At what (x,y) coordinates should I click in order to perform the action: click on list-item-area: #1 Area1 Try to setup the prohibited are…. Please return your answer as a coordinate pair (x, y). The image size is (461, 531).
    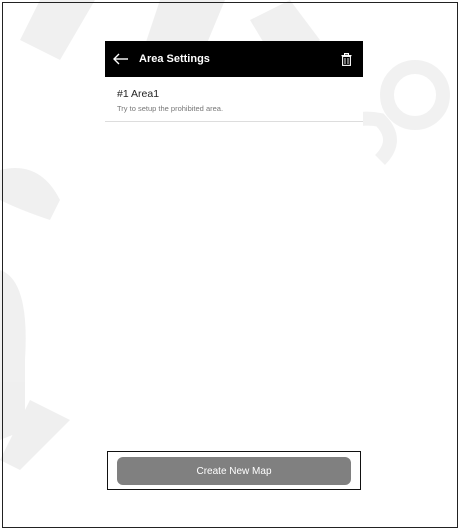
    Looking at the image, I should click on (234, 102).